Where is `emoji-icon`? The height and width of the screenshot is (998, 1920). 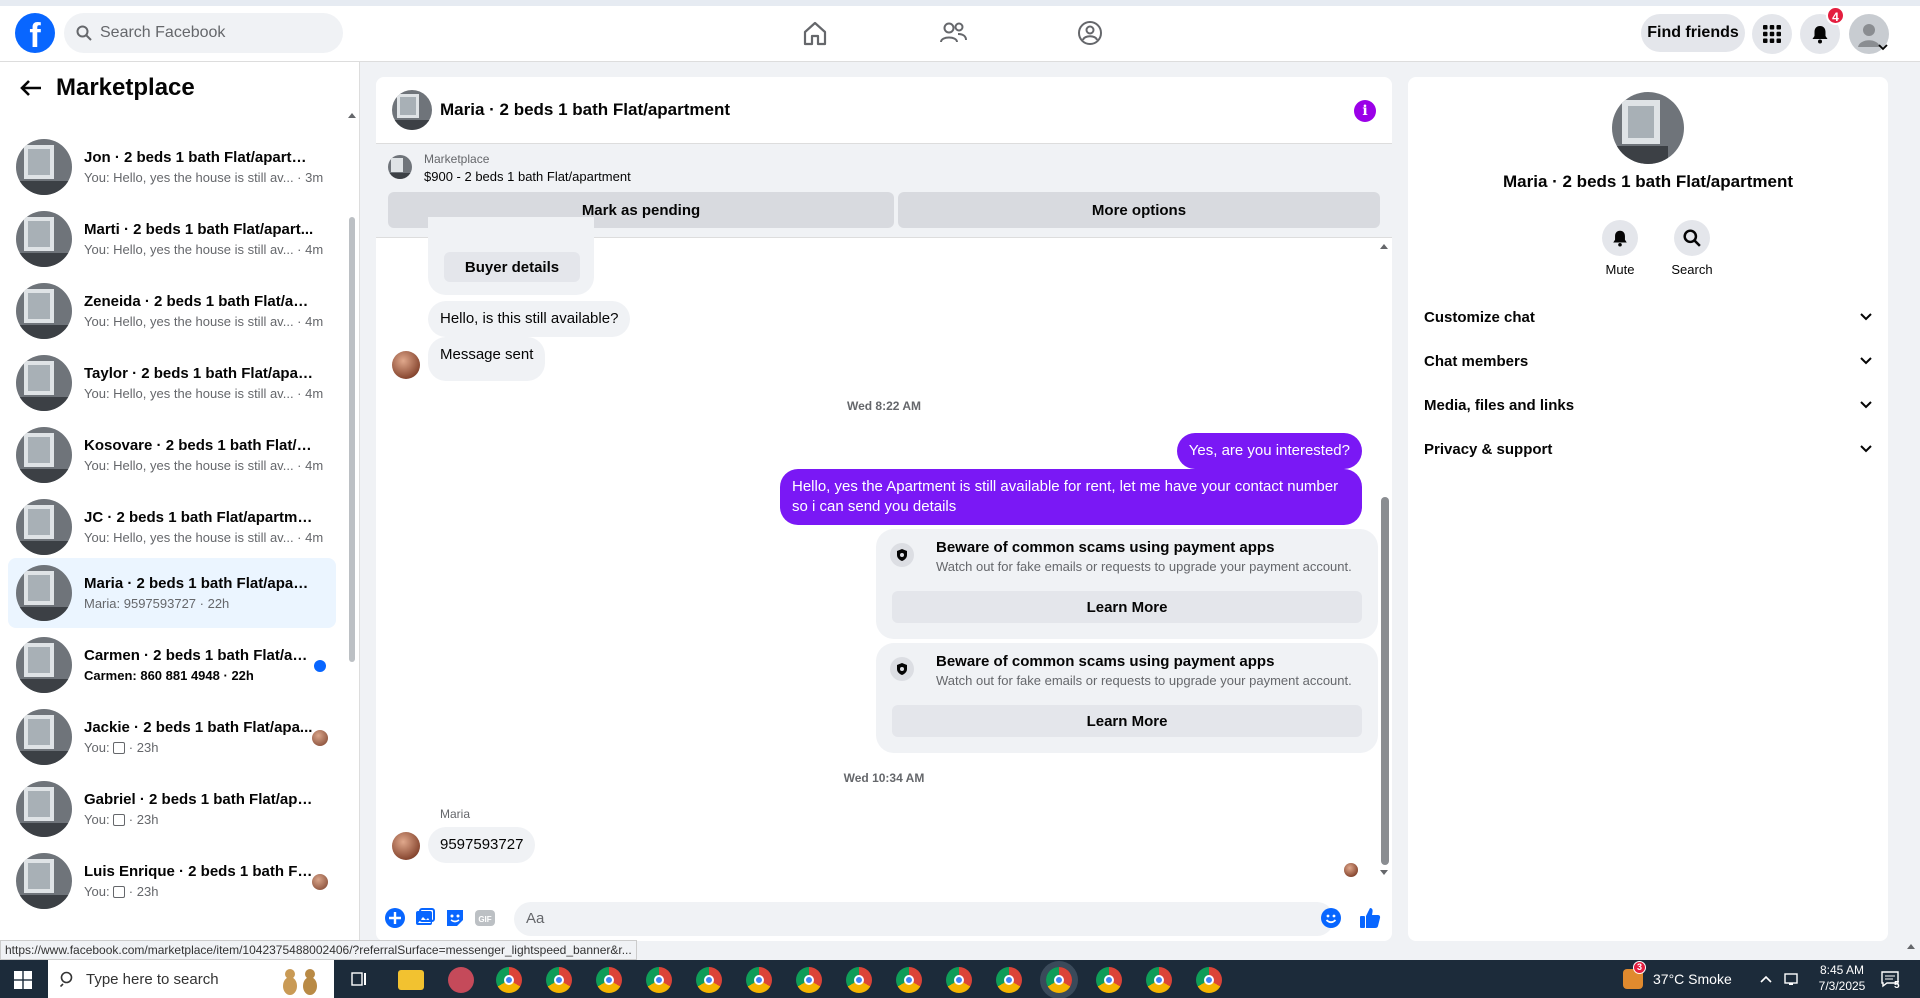
emoji-icon is located at coordinates (1331, 918).